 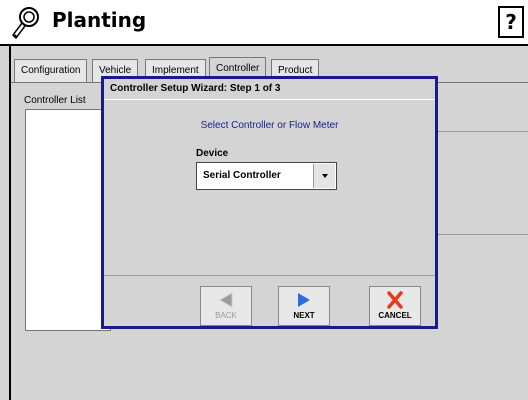 What do you see at coordinates (269, 275) in the screenshot?
I see `wizard-button-divider` at bounding box center [269, 275].